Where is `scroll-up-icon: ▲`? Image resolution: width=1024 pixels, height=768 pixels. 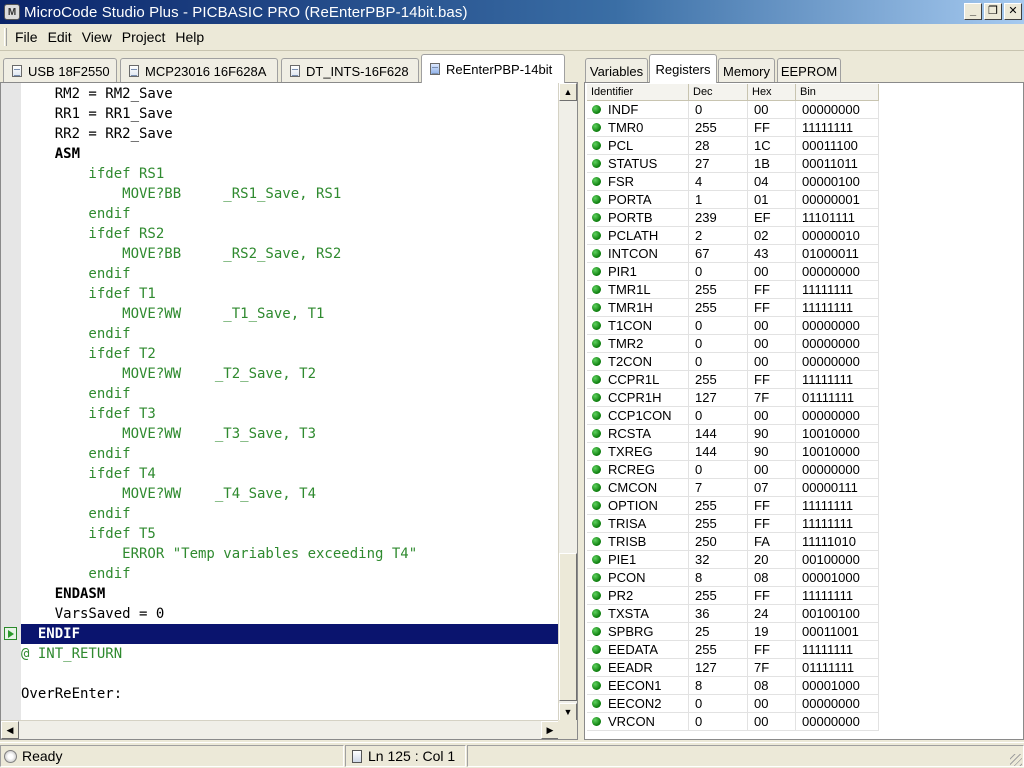
scroll-up-icon: ▲ is located at coordinates (568, 92).